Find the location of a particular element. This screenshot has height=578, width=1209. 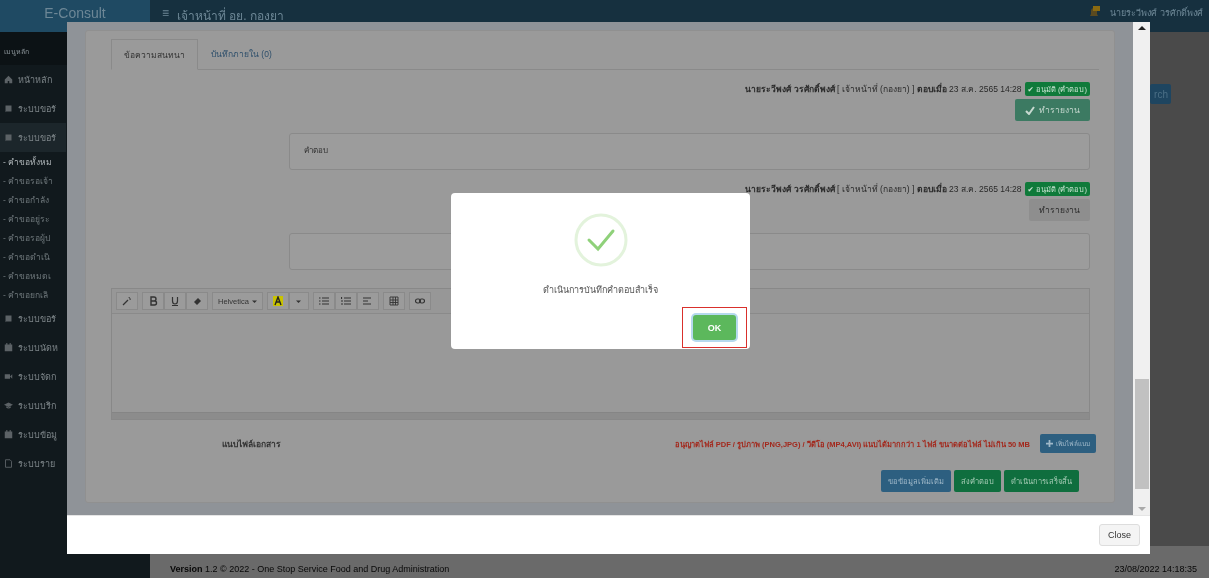

home-icon is located at coordinates (8, 79).